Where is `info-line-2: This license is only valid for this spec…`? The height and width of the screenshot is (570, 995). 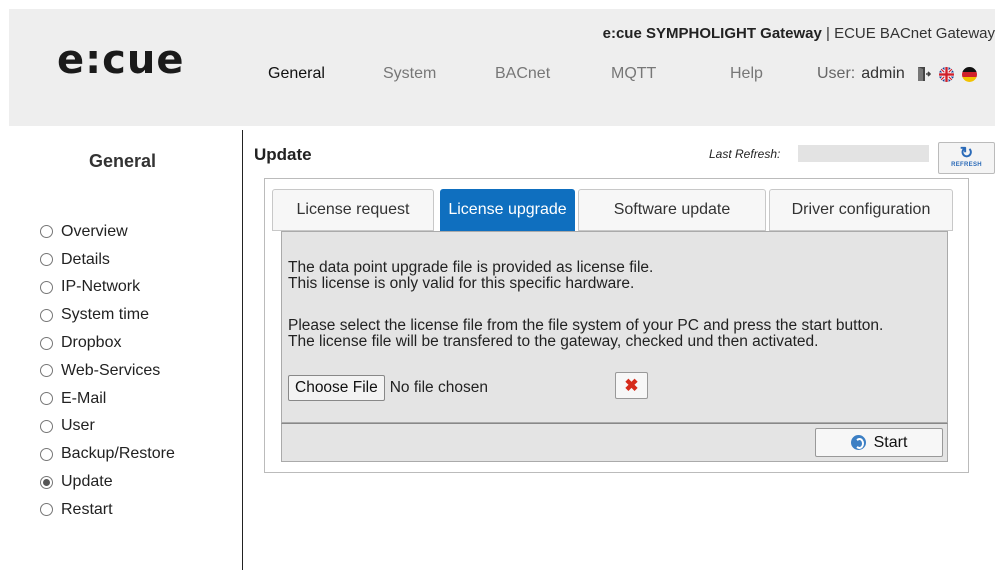
info-line-2: This license is only valid for this spec… is located at coordinates (461, 283).